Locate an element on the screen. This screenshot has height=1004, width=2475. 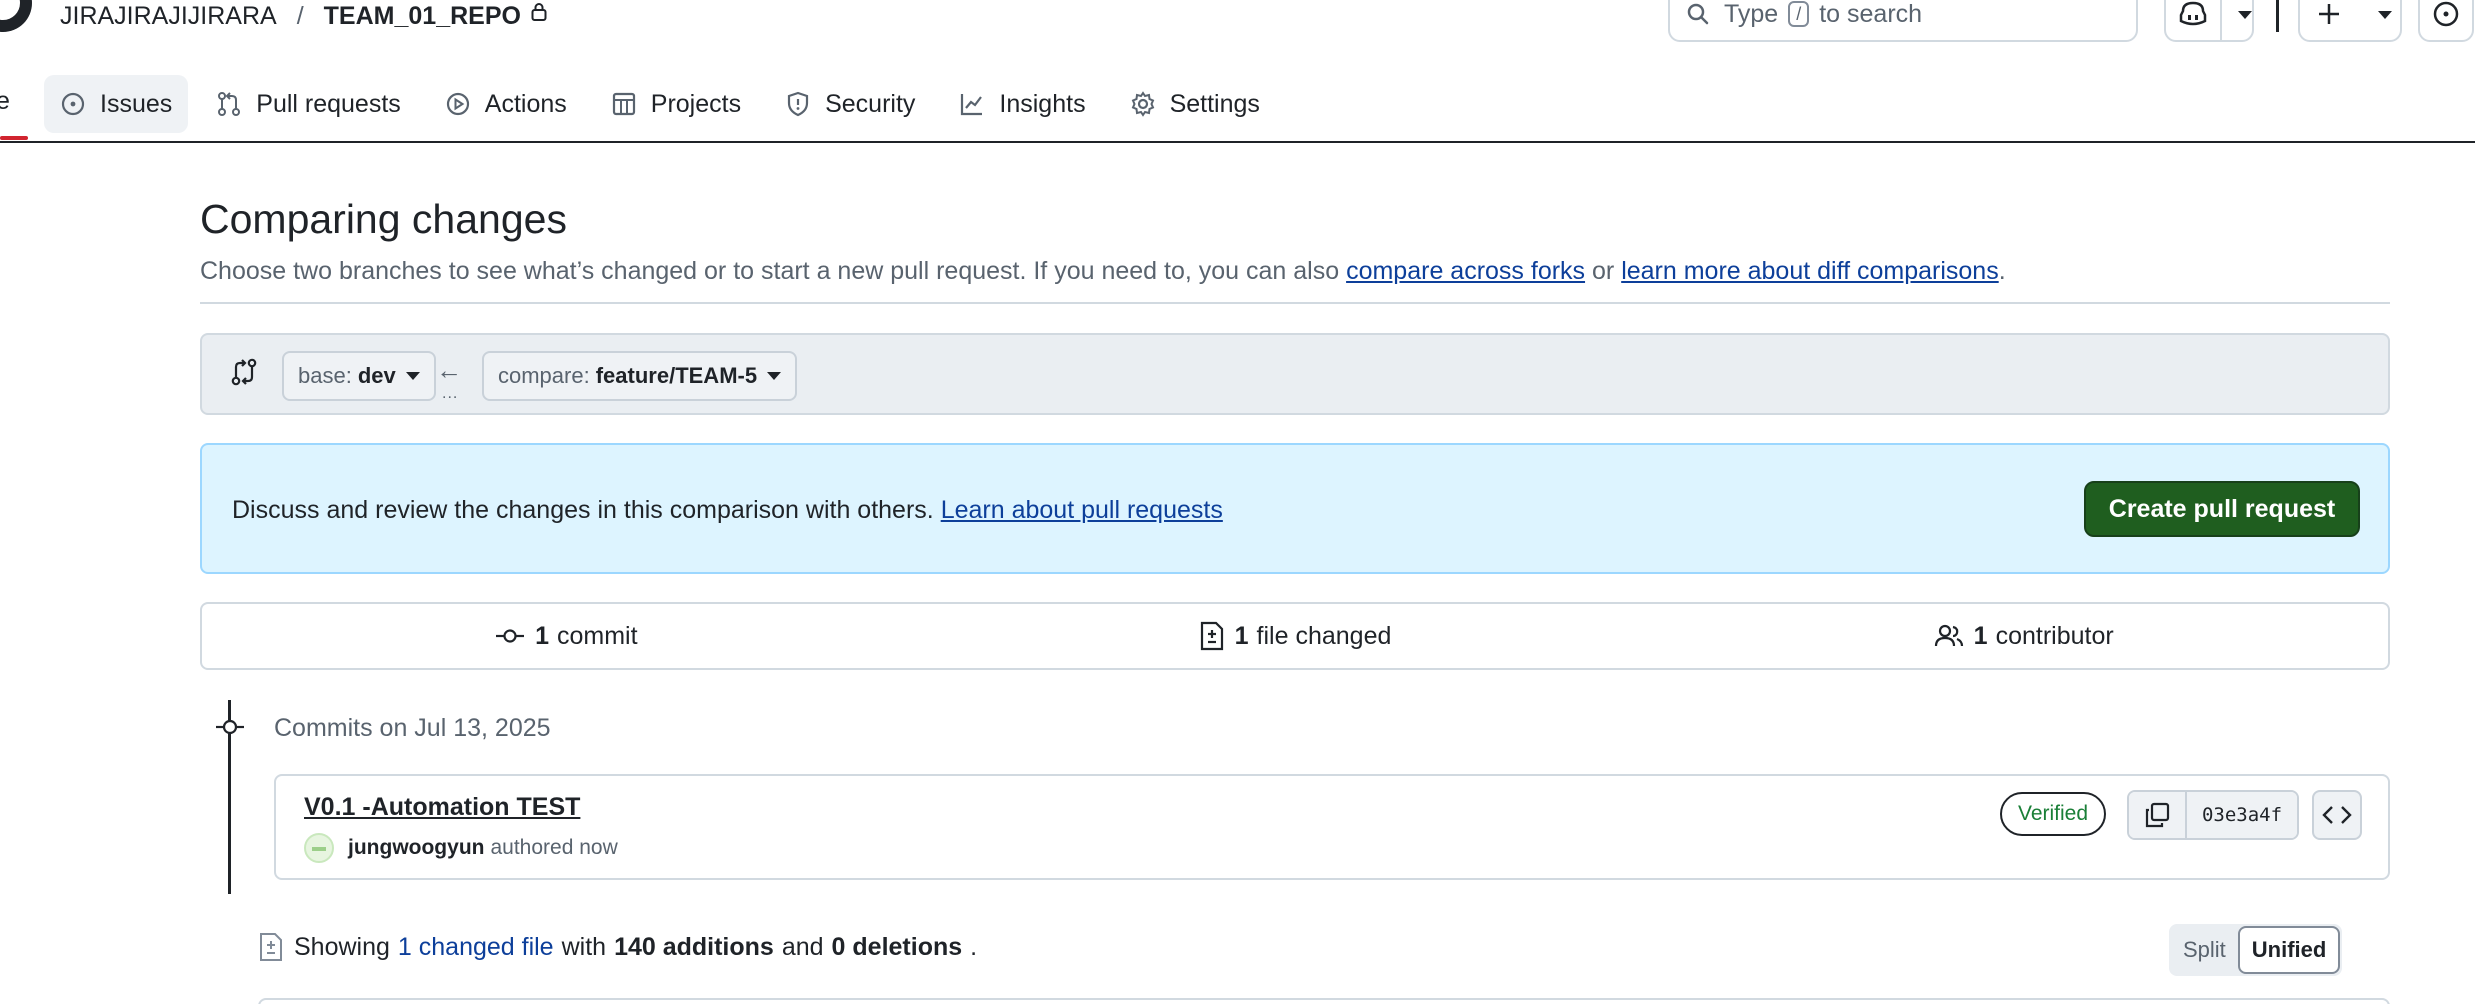
deletions-count: 0 deletions is located at coordinates (897, 946).